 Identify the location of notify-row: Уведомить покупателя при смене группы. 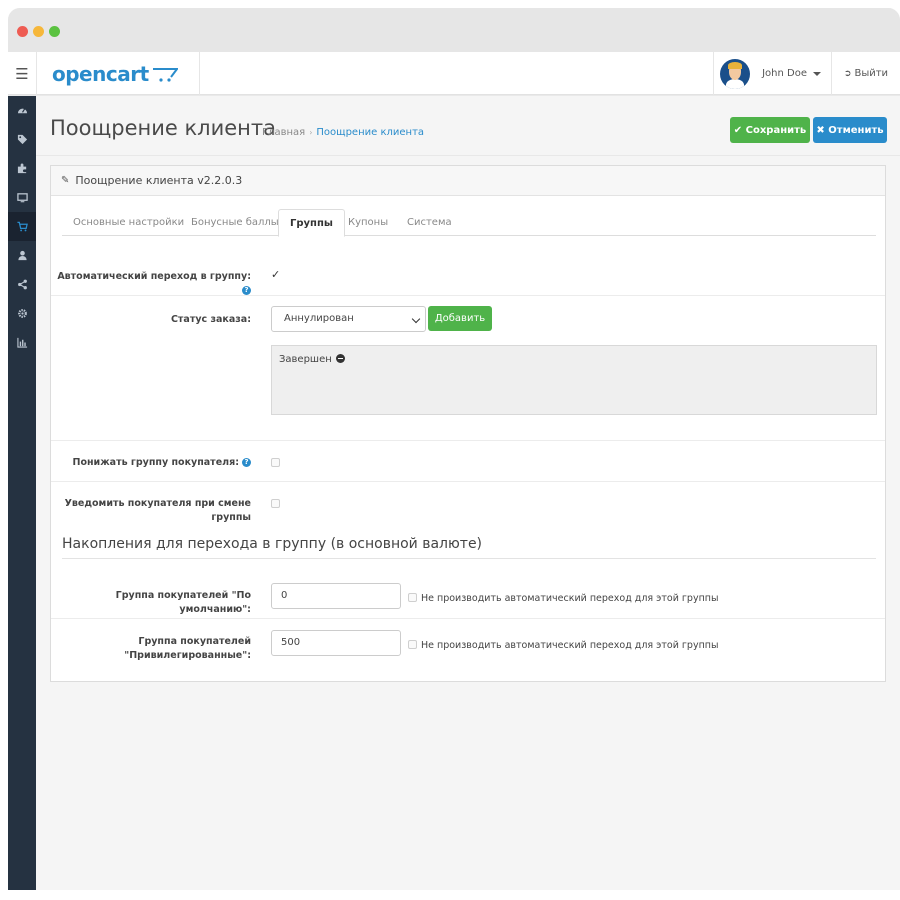
(468, 507).